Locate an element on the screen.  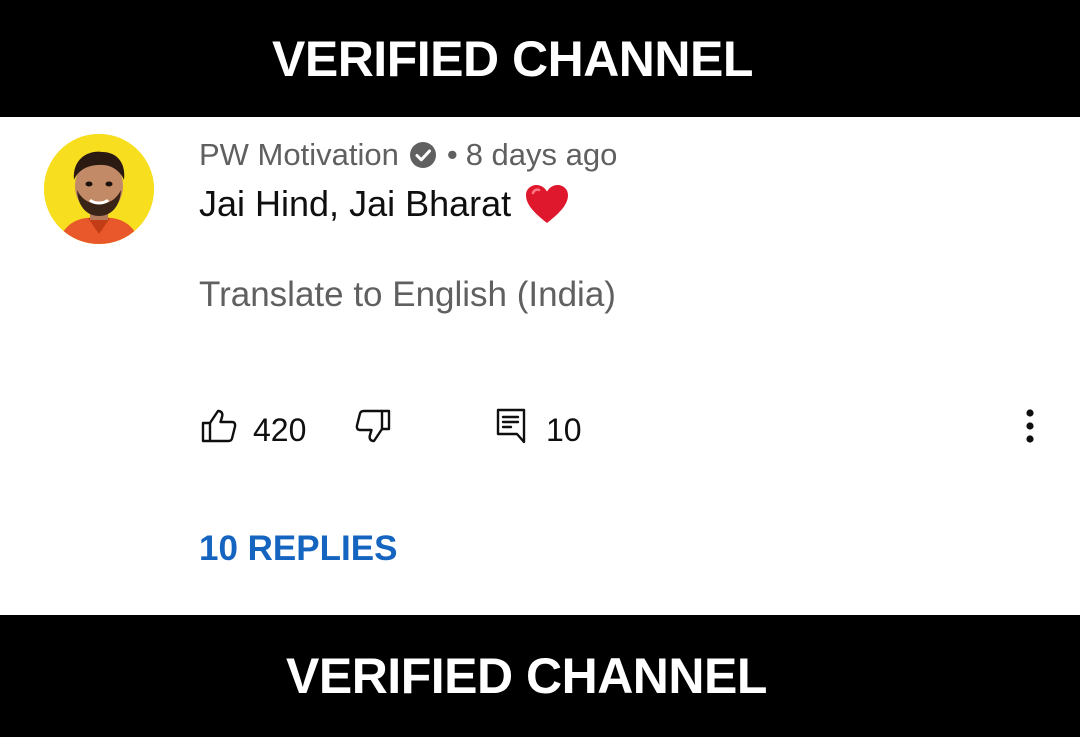
like-button: 420 is located at coordinates (253, 430).